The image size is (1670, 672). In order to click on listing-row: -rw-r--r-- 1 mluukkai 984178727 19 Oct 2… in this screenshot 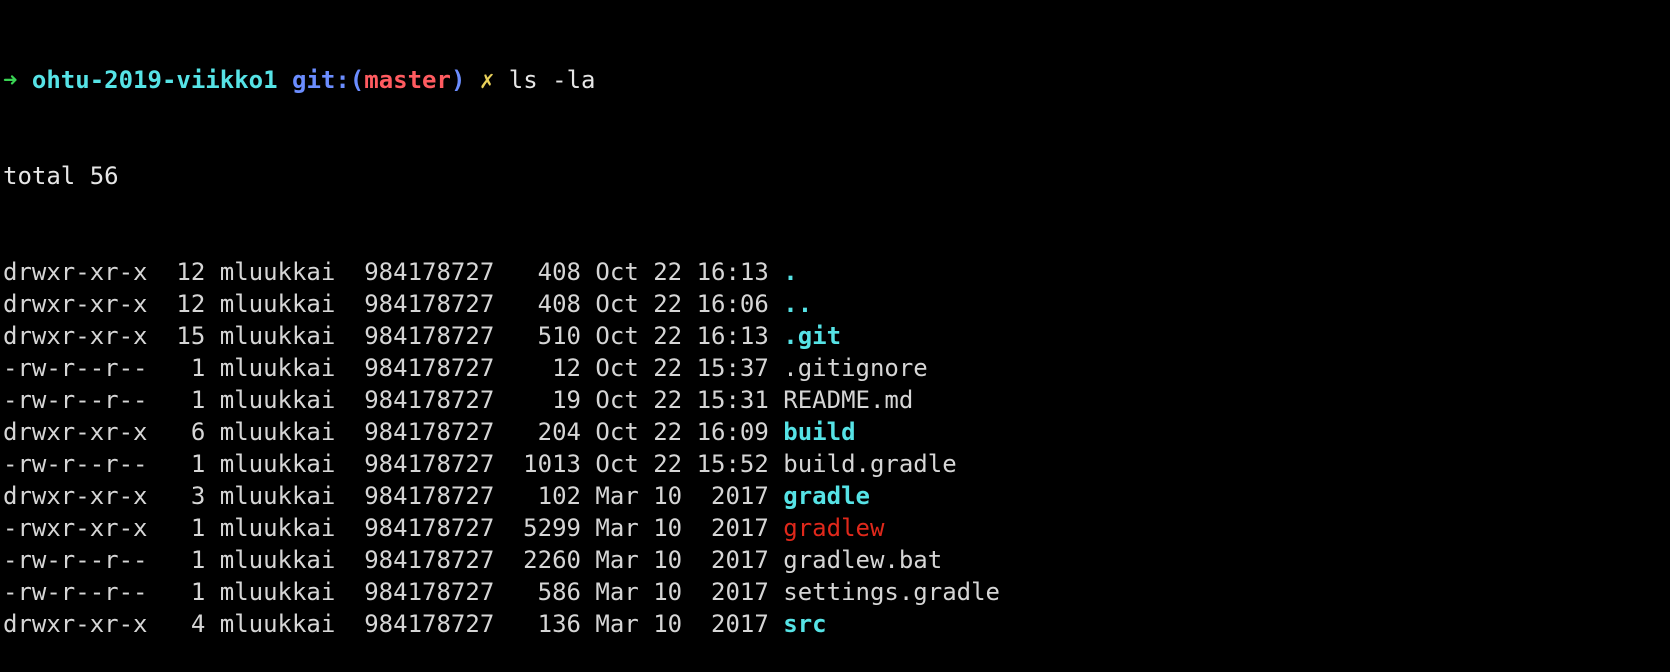, I will do `click(836, 400)`.